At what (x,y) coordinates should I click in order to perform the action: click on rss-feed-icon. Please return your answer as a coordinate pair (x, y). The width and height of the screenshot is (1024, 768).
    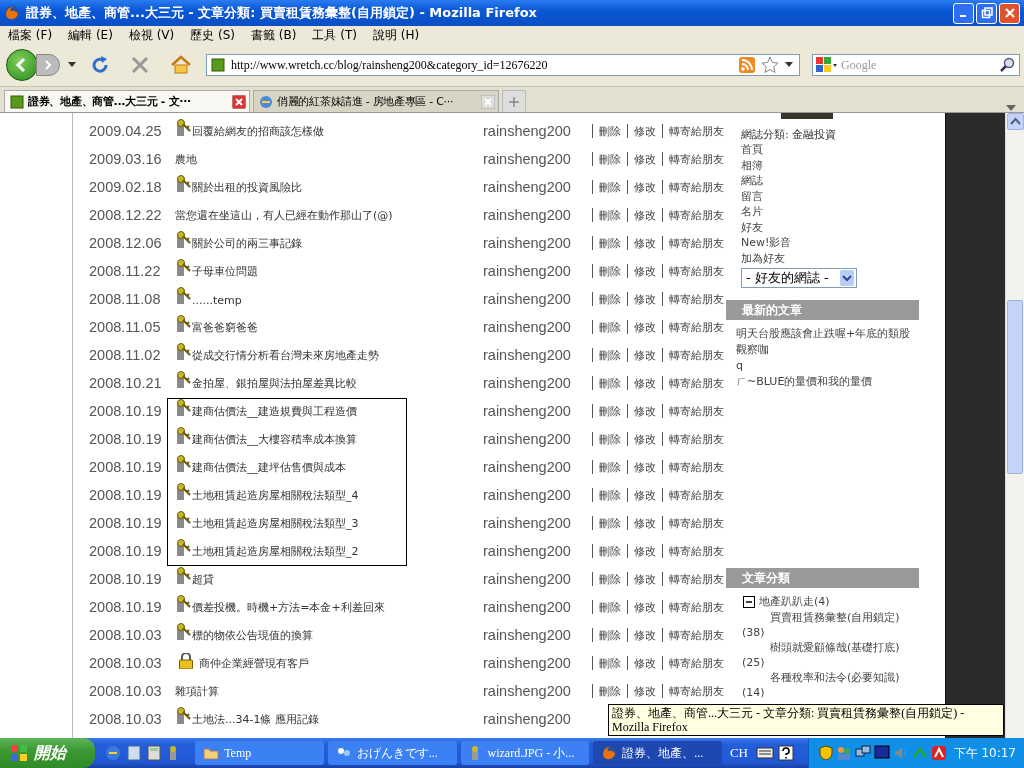
    Looking at the image, I should click on (747, 65).